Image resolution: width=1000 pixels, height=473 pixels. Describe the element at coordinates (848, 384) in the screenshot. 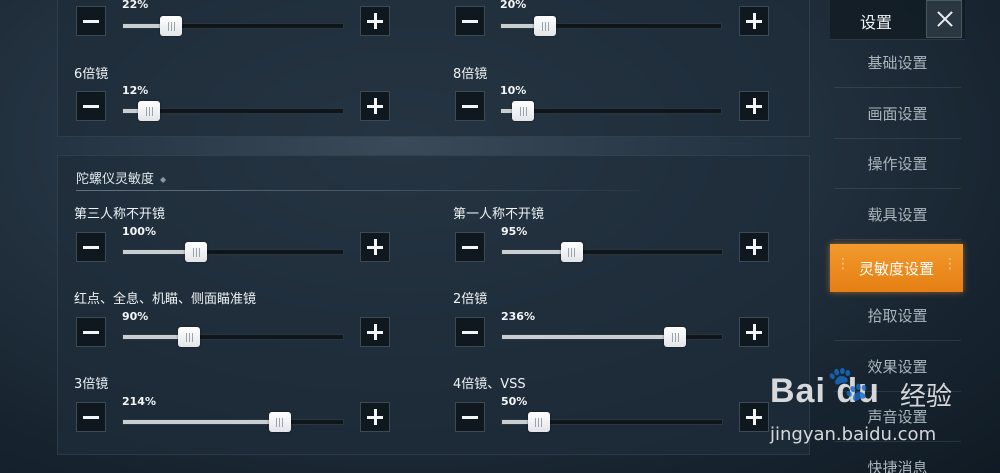

I see `paw-icon: 🐾` at that location.